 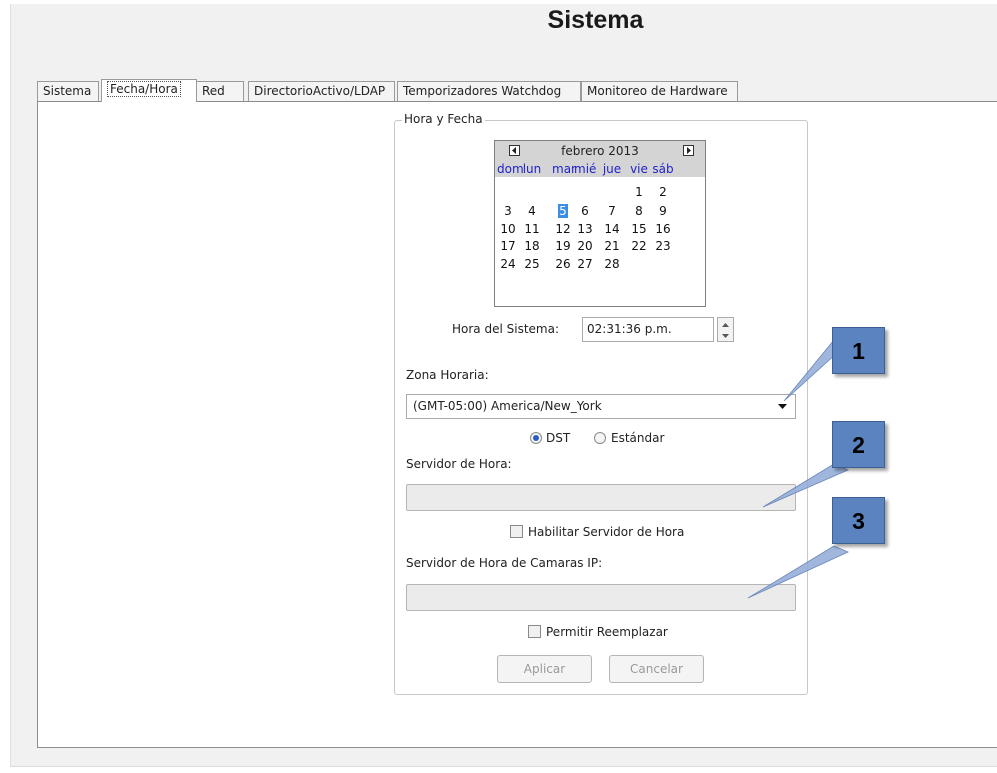 I want to click on cancel-button: Cancelar, so click(x=656, y=669).